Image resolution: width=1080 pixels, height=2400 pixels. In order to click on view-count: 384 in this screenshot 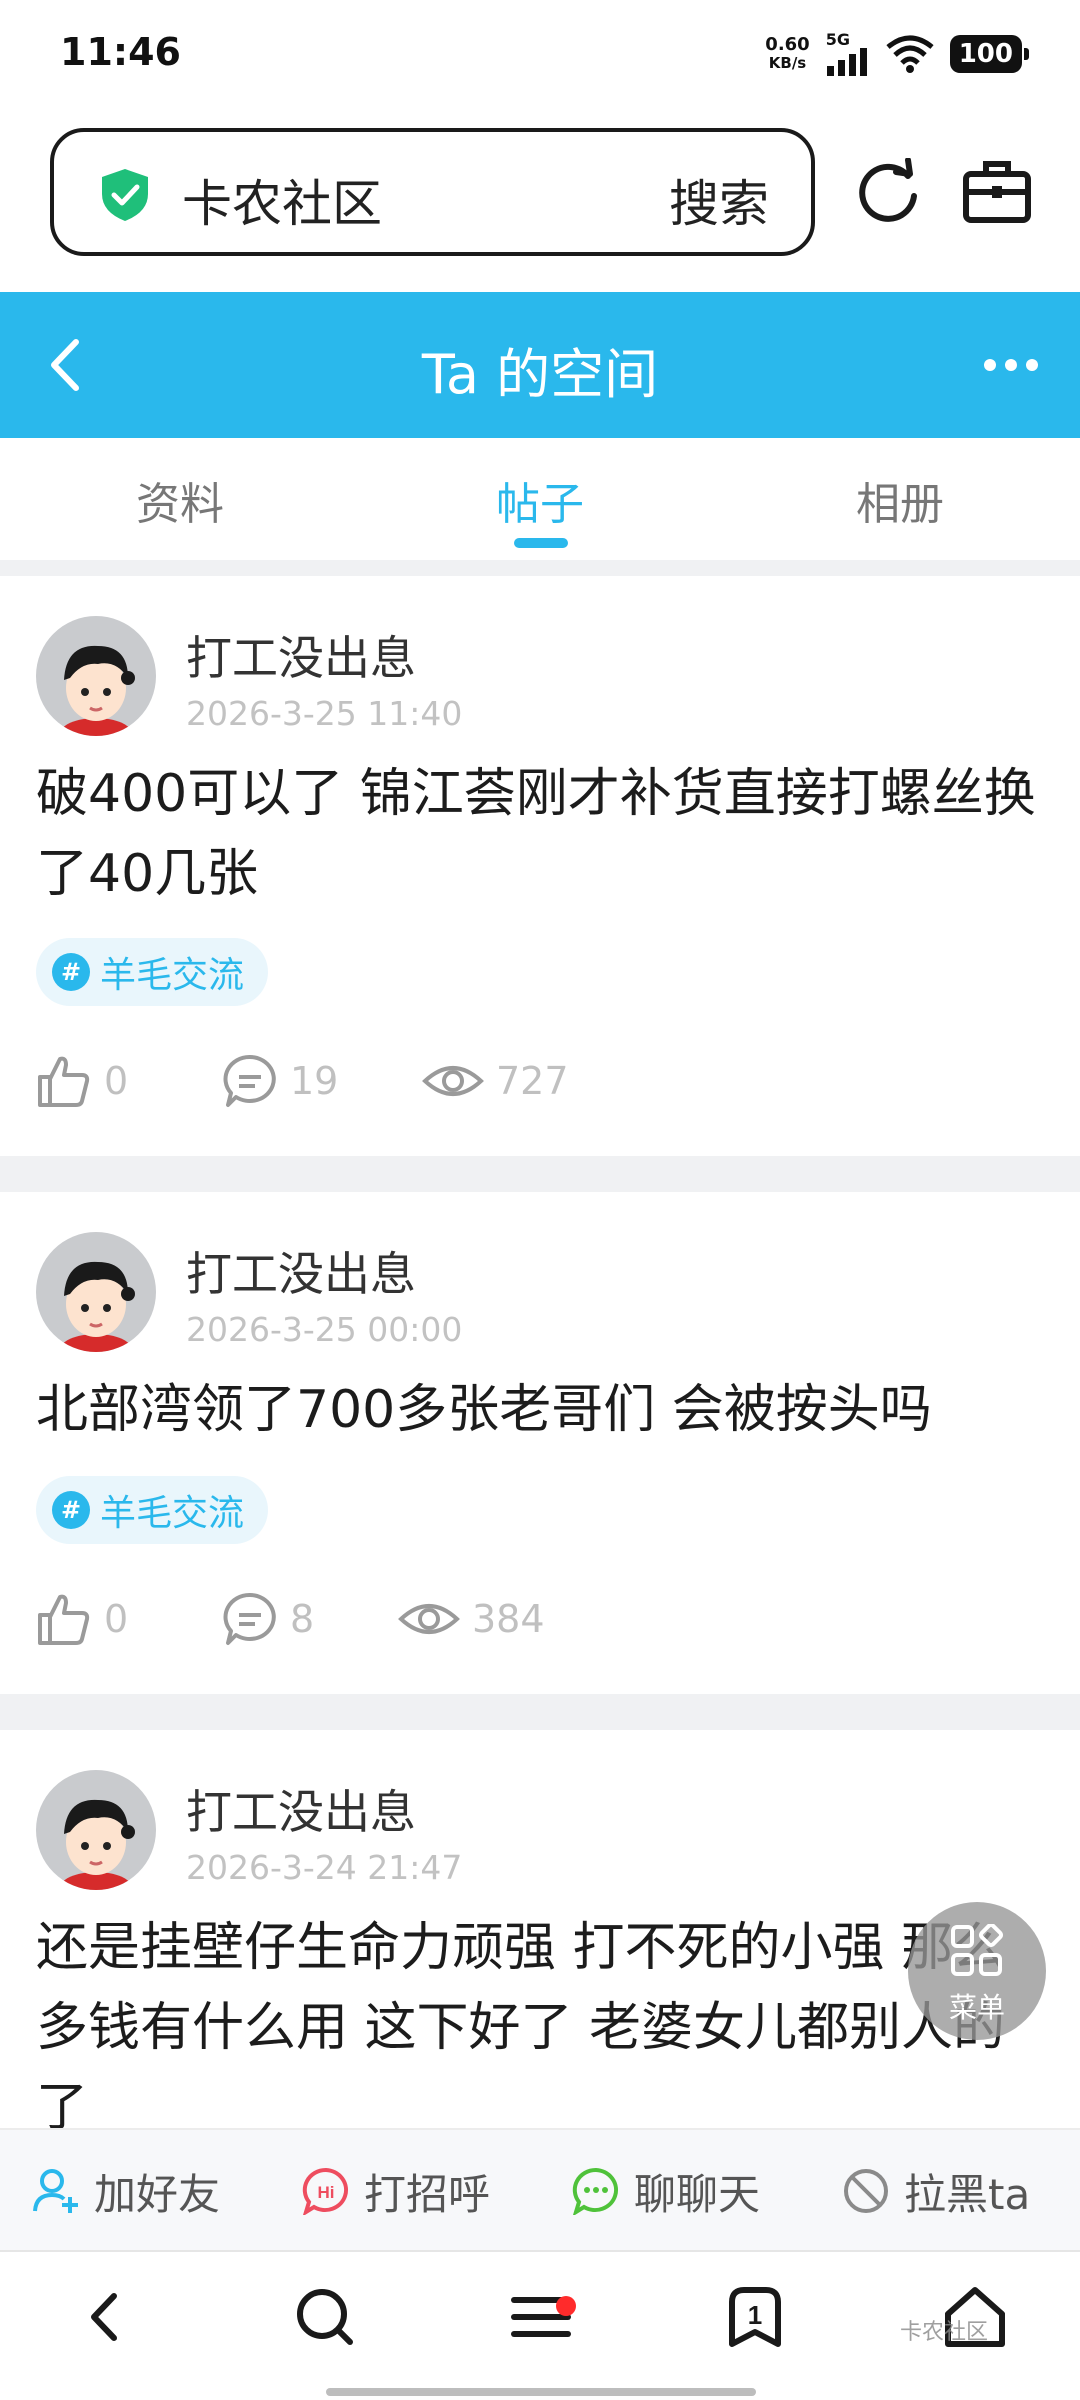, I will do `click(508, 1619)`.